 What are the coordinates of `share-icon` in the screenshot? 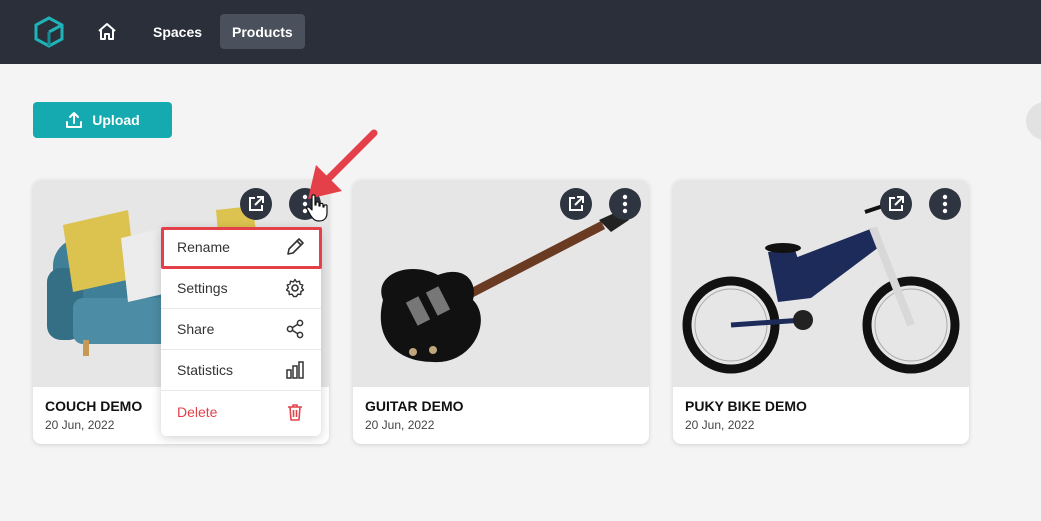 It's located at (295, 329).